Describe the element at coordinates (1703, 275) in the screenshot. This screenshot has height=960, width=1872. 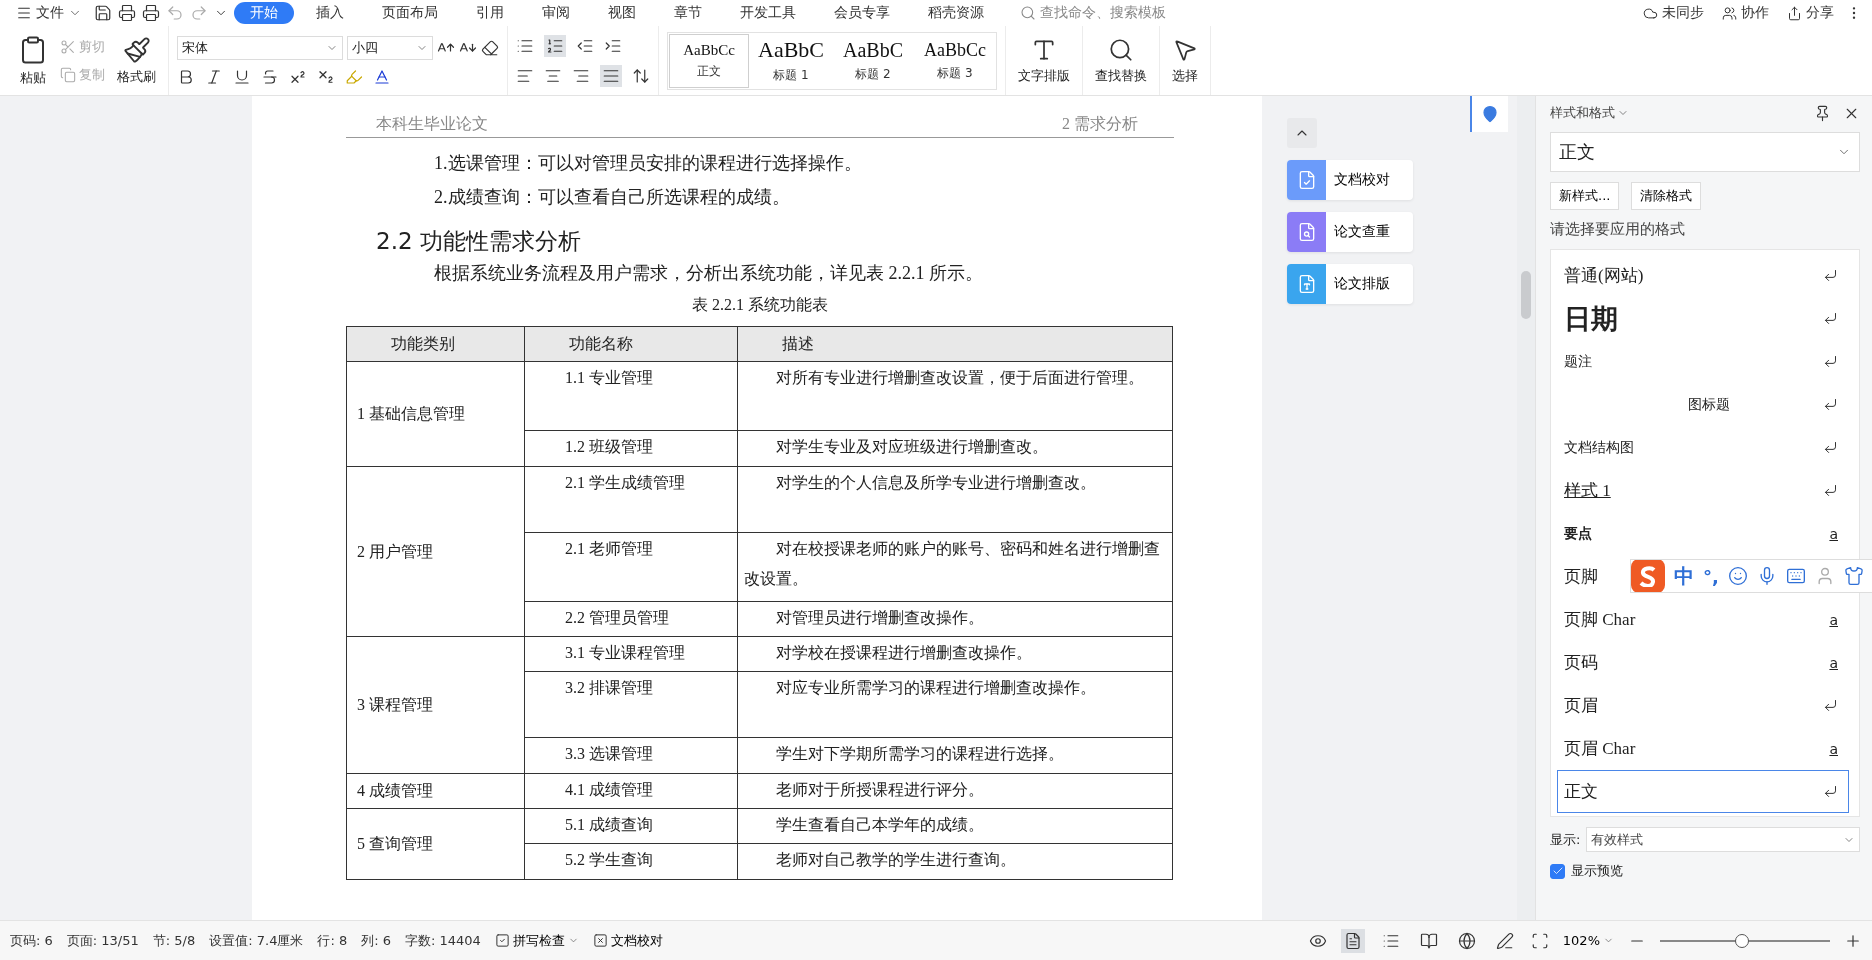
I see `style-item: 普通(网站)` at that location.